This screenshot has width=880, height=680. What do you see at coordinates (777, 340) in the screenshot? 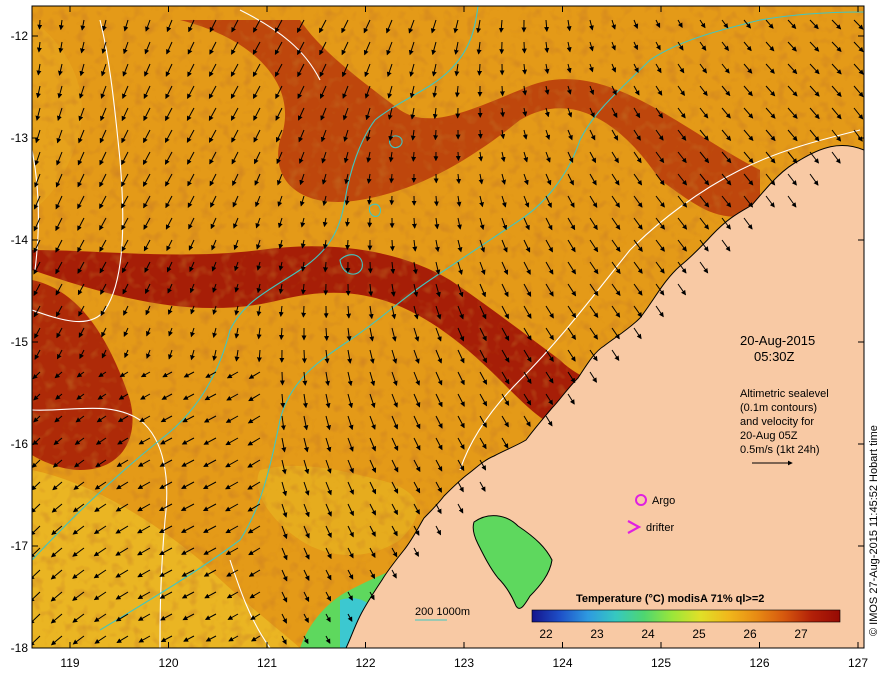
I see `date-label: 20-Aug-2015` at bounding box center [777, 340].